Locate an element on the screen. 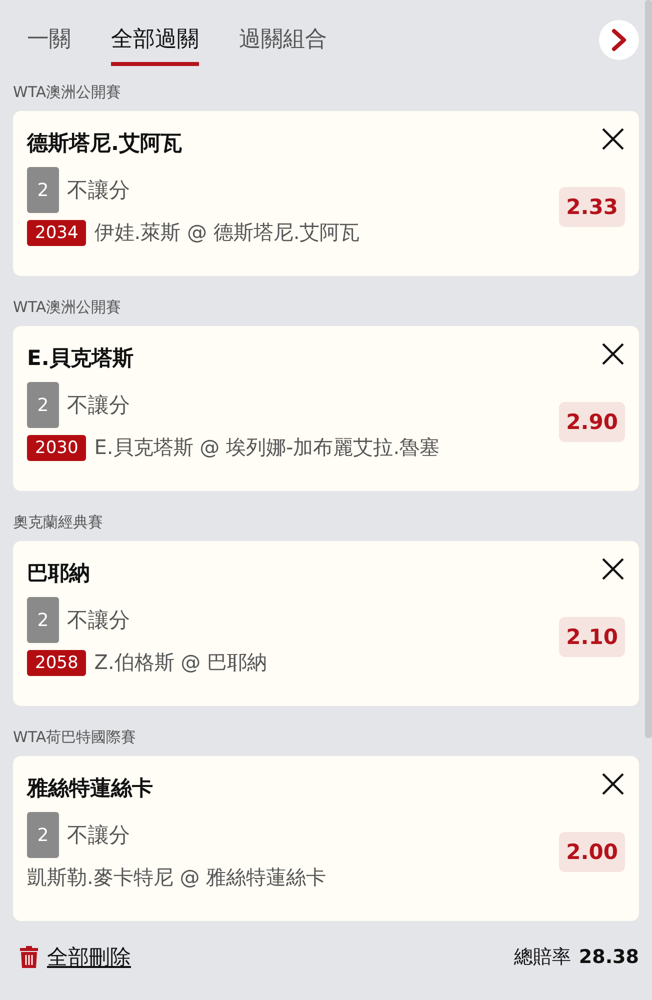 The height and width of the screenshot is (1000, 652). match-code: 2030 is located at coordinates (56, 447).